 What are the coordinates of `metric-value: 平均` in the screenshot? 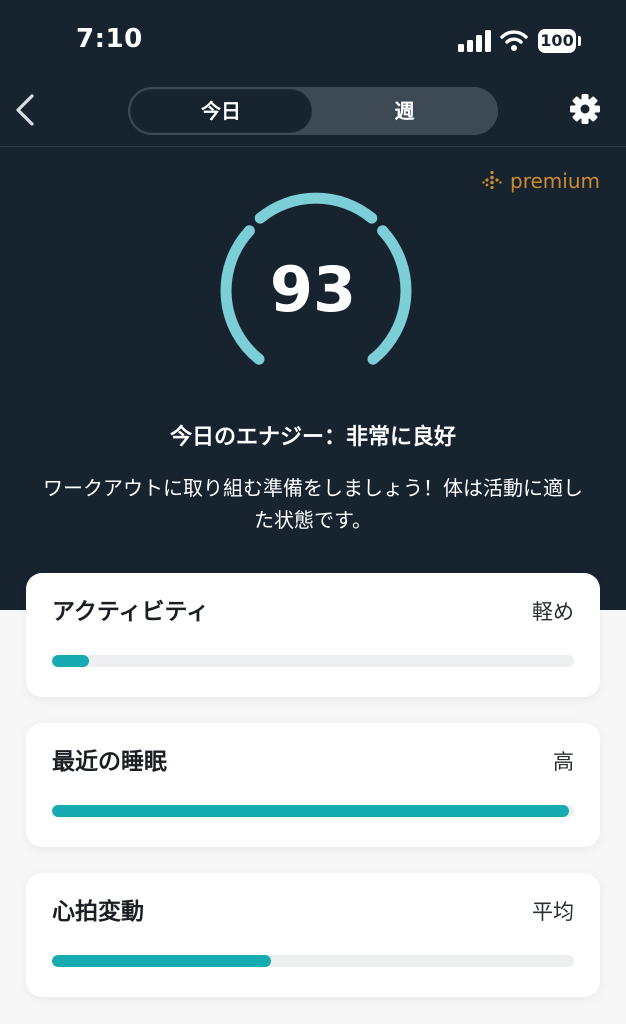 It's located at (553, 912).